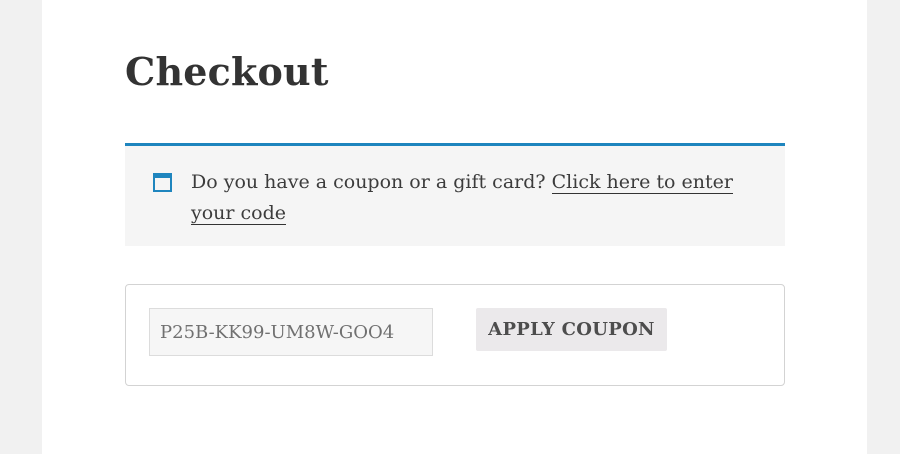 This screenshot has width=900, height=454. I want to click on notice-label: Do you have a coupon or a gift card?, so click(371, 182).